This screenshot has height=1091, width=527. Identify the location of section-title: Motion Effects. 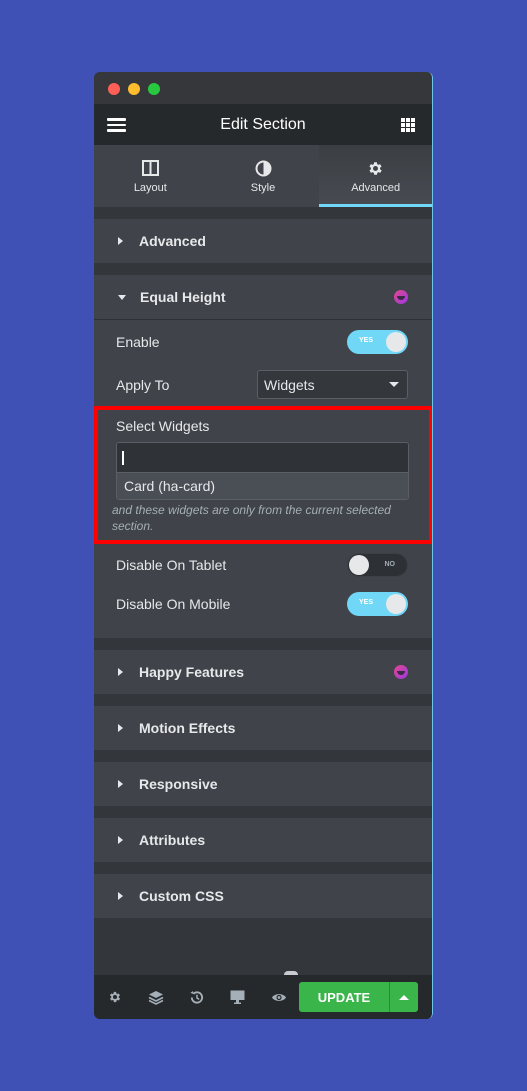
(187, 728).